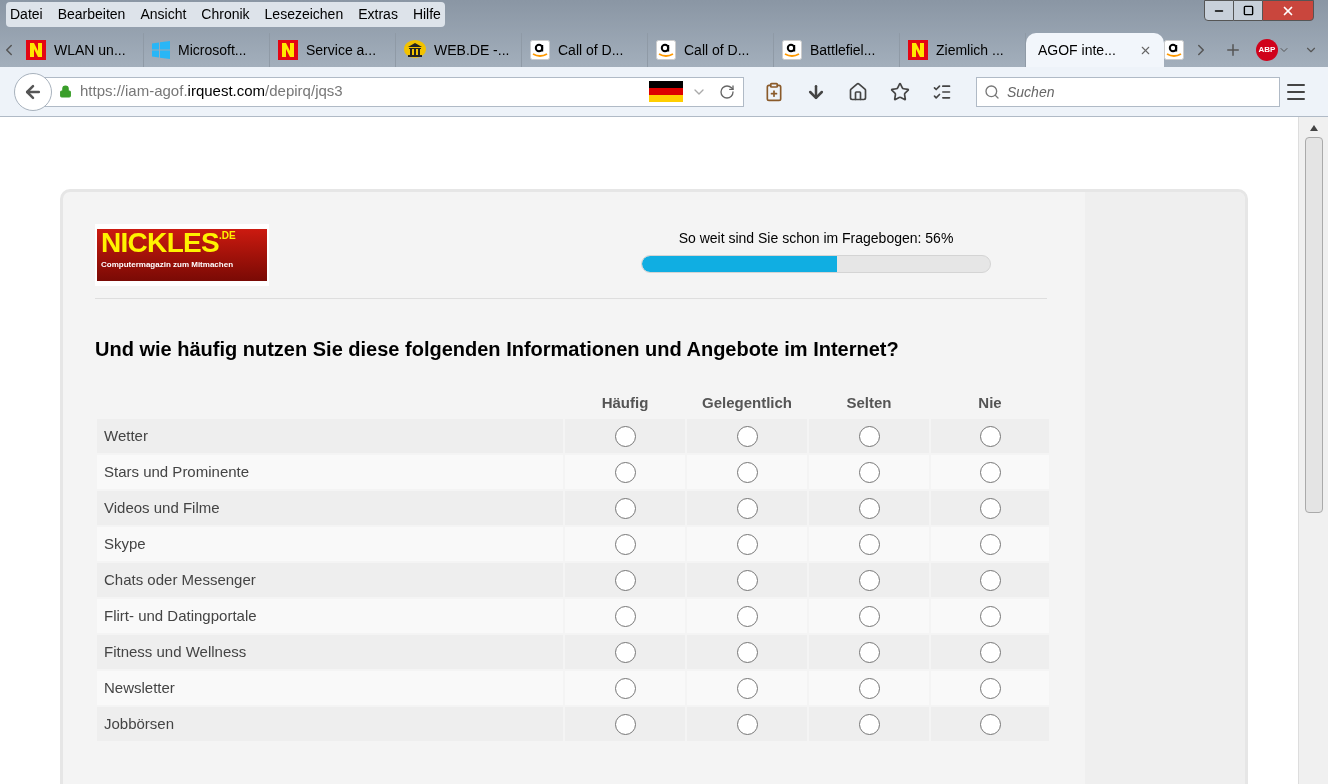  I want to click on back-button, so click(33, 91).